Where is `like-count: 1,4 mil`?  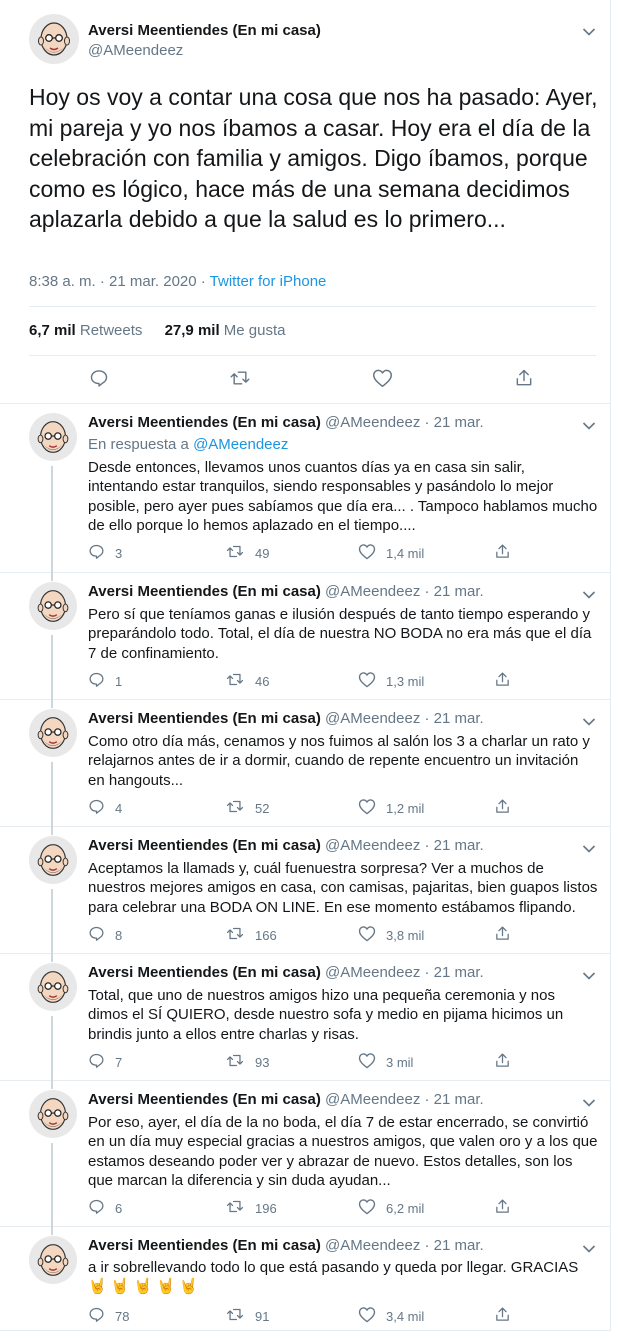 like-count: 1,4 mil is located at coordinates (405, 553).